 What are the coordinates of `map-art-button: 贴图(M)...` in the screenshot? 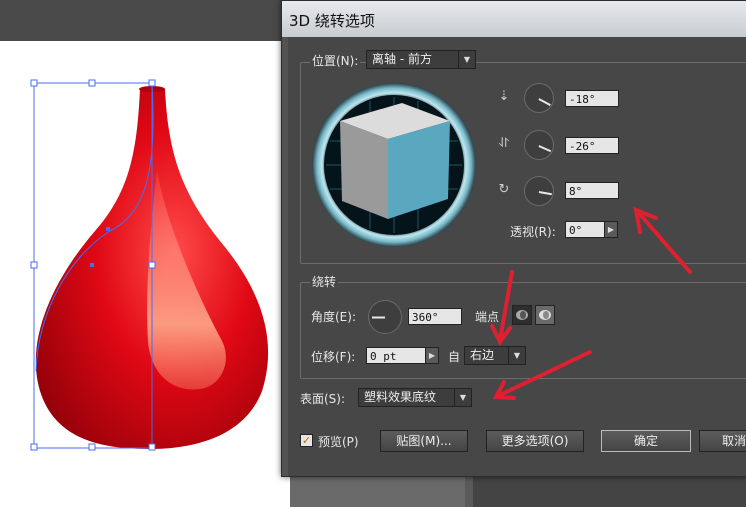 It's located at (424, 441).